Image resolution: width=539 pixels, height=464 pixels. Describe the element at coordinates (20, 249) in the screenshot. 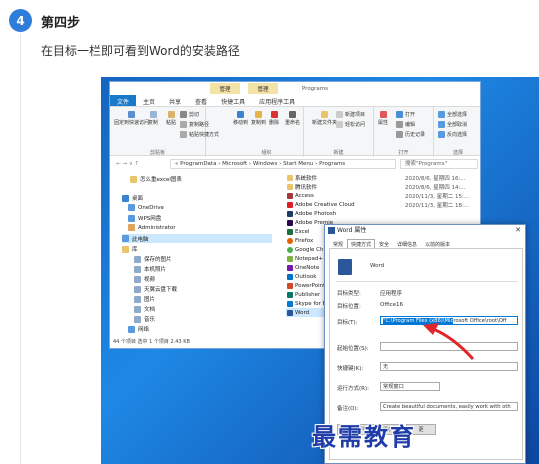

I see `step-timeline-line` at that location.